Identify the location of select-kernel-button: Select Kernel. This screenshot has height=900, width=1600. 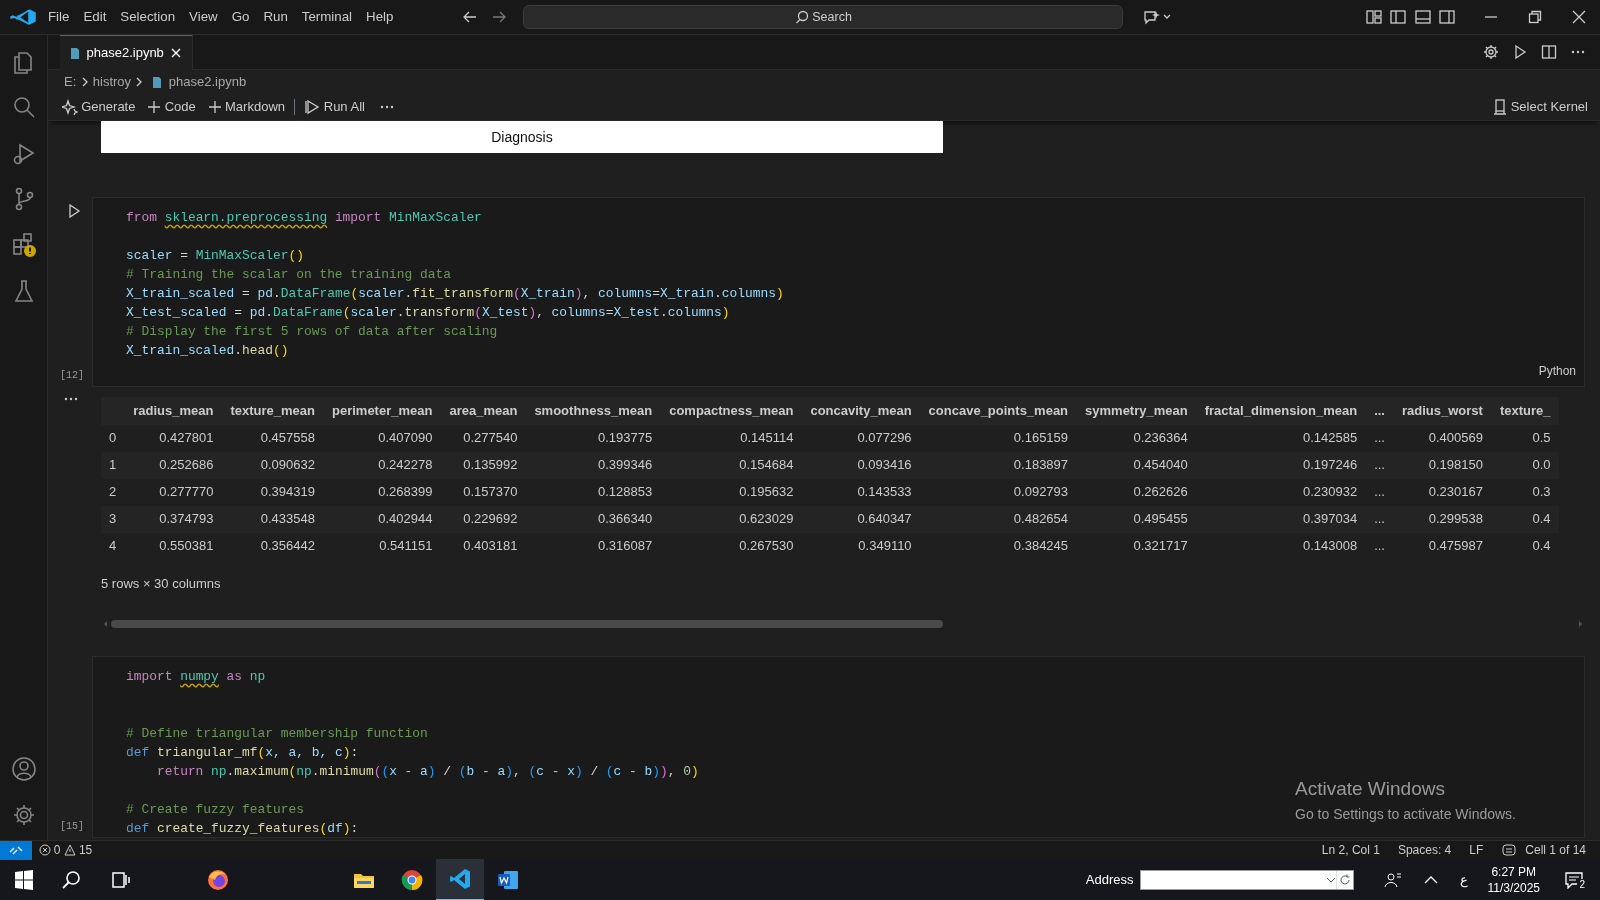
(1540, 107).